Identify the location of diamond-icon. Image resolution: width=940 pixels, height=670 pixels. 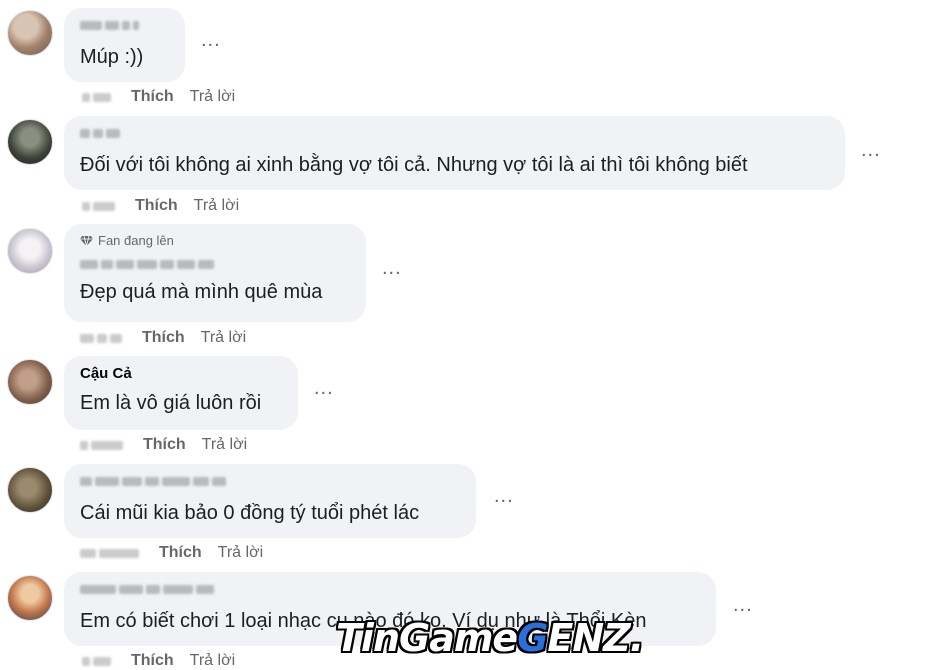
(86, 240).